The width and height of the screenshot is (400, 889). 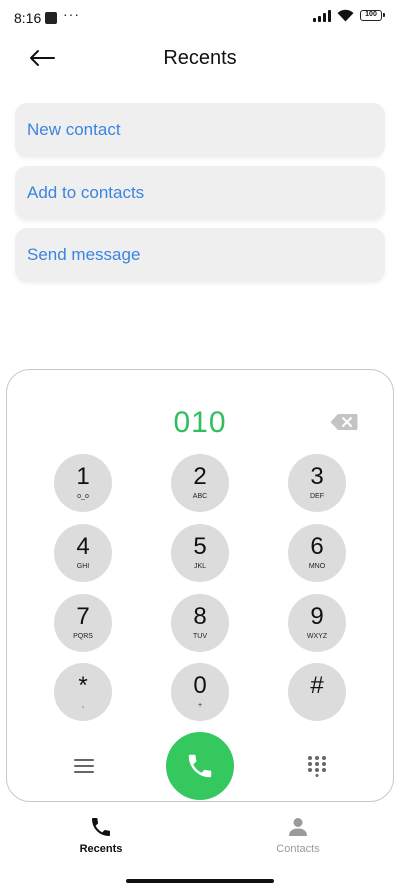 I want to click on key-digit: 5, so click(x=200, y=546).